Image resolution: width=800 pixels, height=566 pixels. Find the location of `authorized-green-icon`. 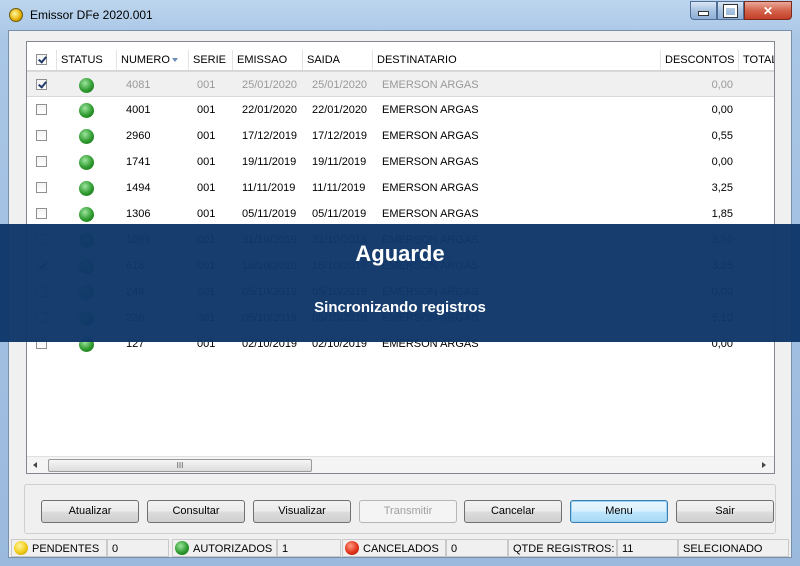

authorized-green-icon is located at coordinates (182, 548).